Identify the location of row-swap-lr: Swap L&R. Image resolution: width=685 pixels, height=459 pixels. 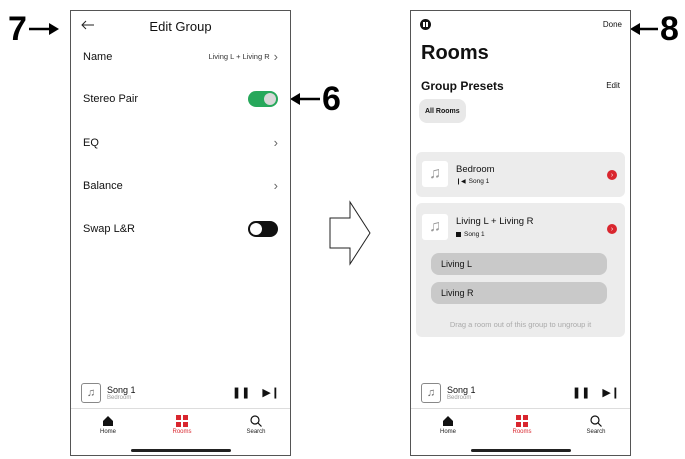
(180, 228).